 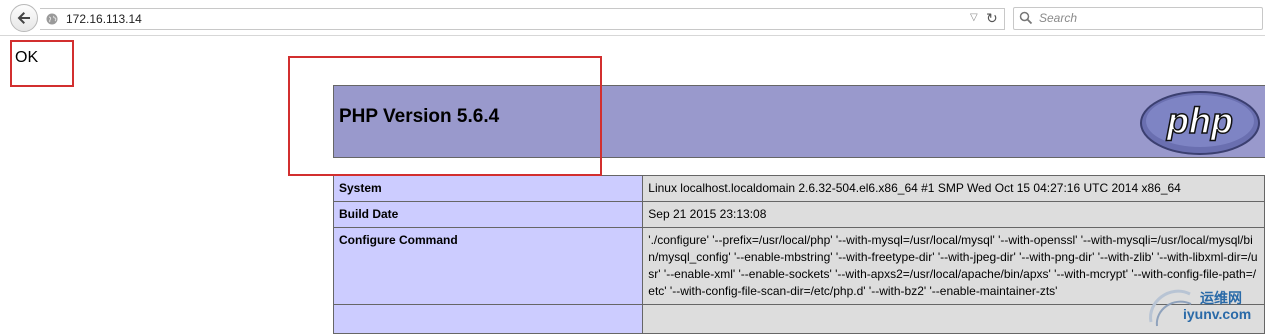 I want to click on reload-icon: ↻, so click(x=992, y=18).